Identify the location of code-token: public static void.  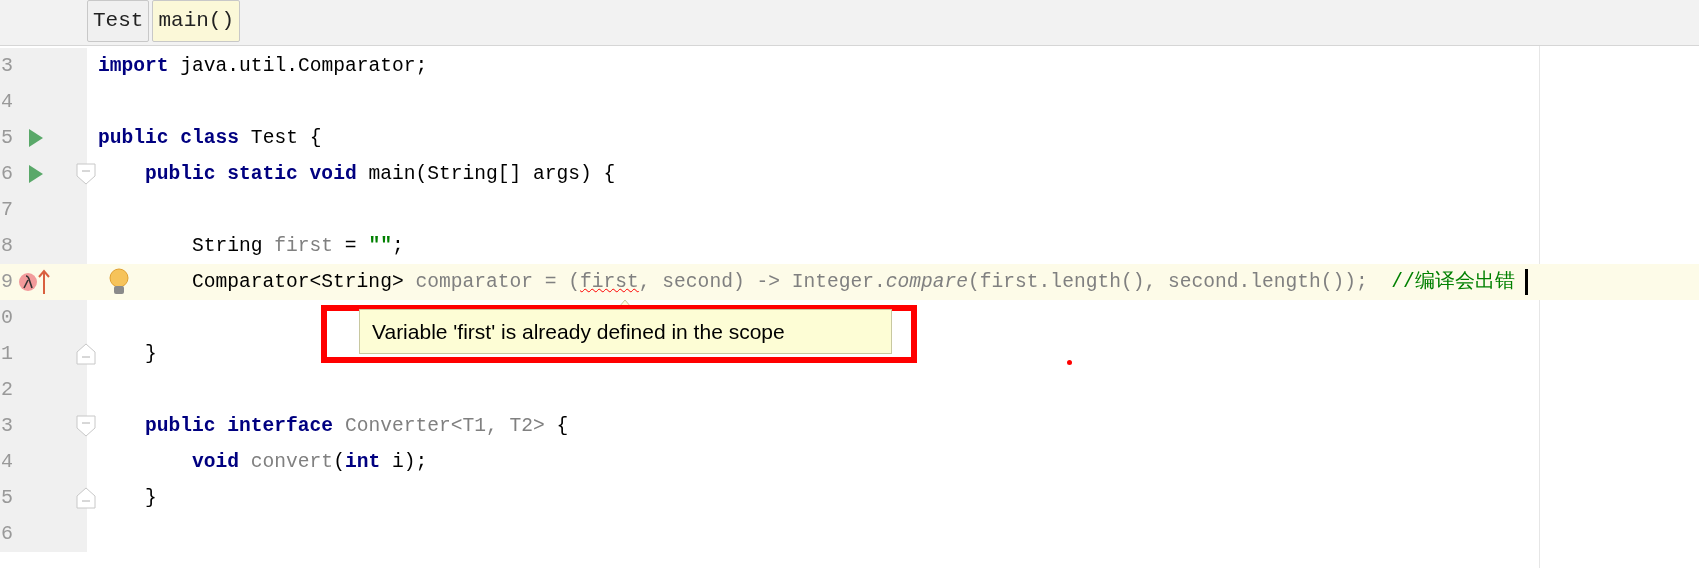
(251, 174).